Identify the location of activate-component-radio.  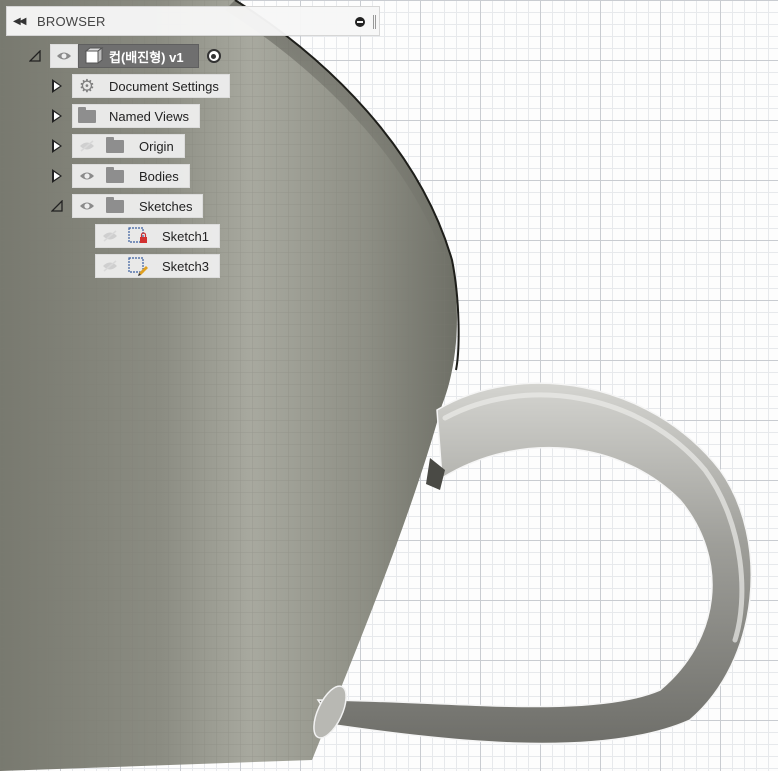
(213, 56).